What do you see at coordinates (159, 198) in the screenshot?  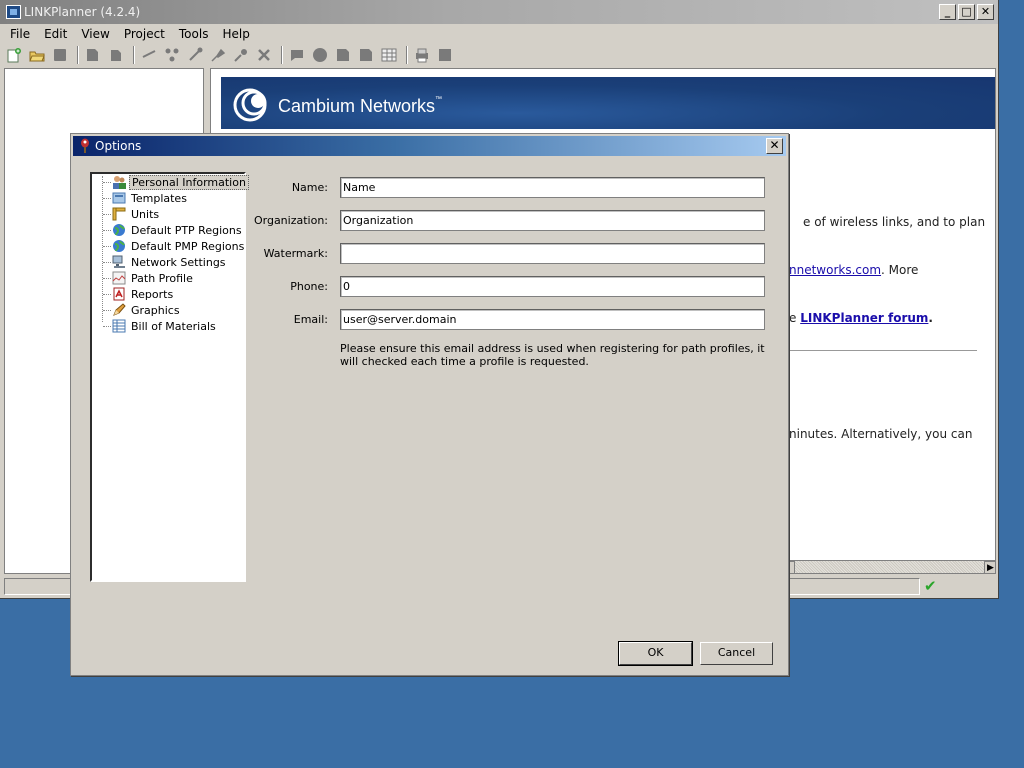 I see `tree-label: Templates` at bounding box center [159, 198].